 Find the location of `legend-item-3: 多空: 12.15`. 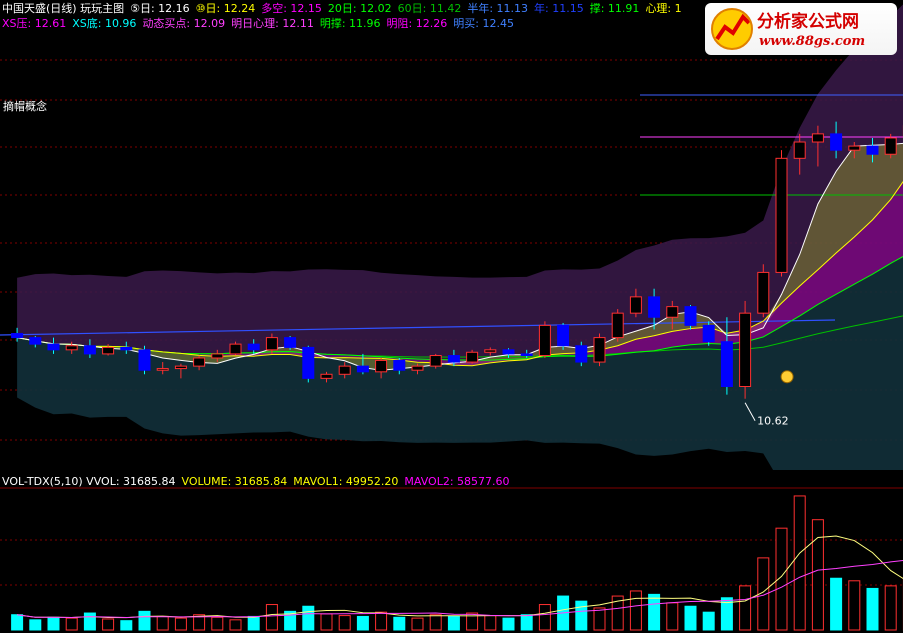

legend-item-3: 多空: 12.15 is located at coordinates (291, 8).